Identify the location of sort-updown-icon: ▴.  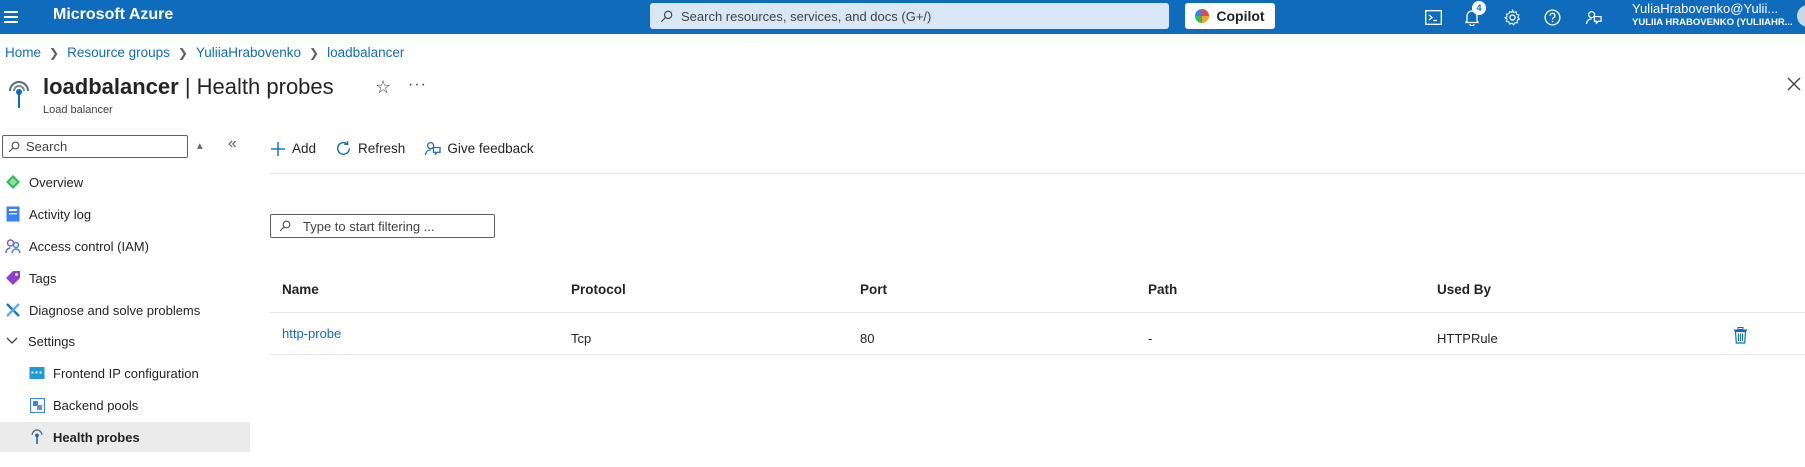
(200, 145).